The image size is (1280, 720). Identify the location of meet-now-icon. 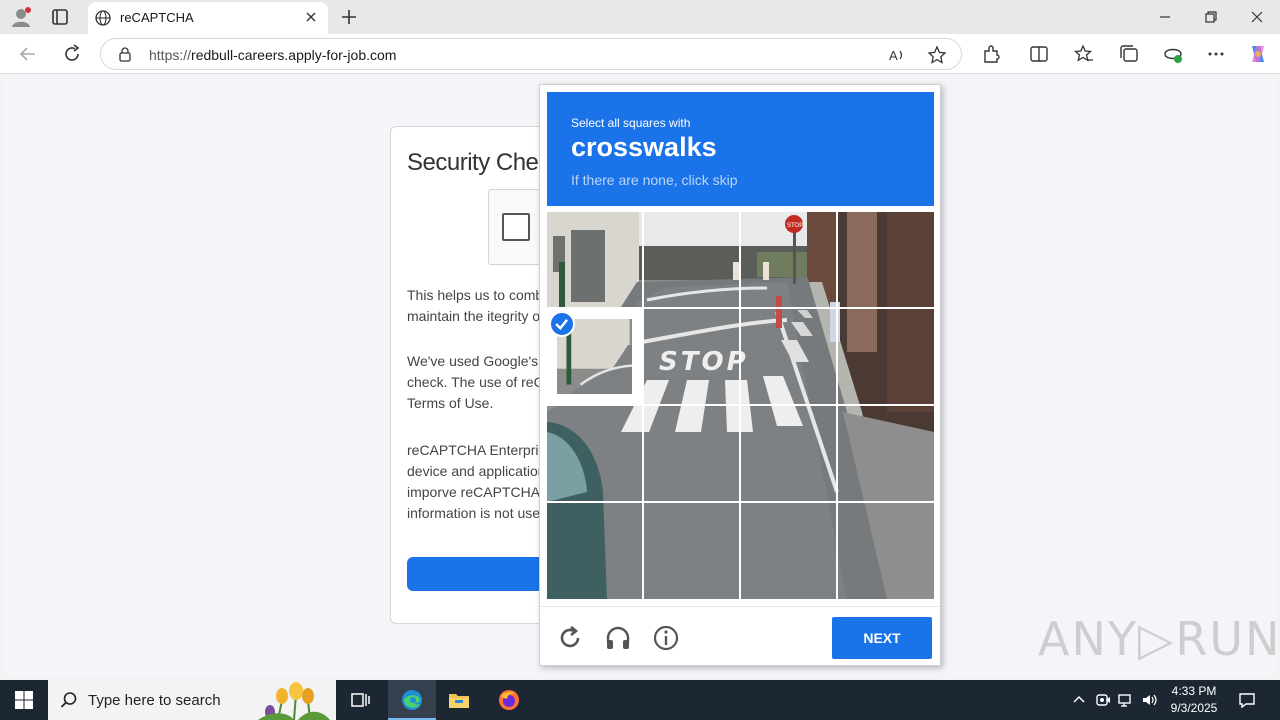
(1103, 700).